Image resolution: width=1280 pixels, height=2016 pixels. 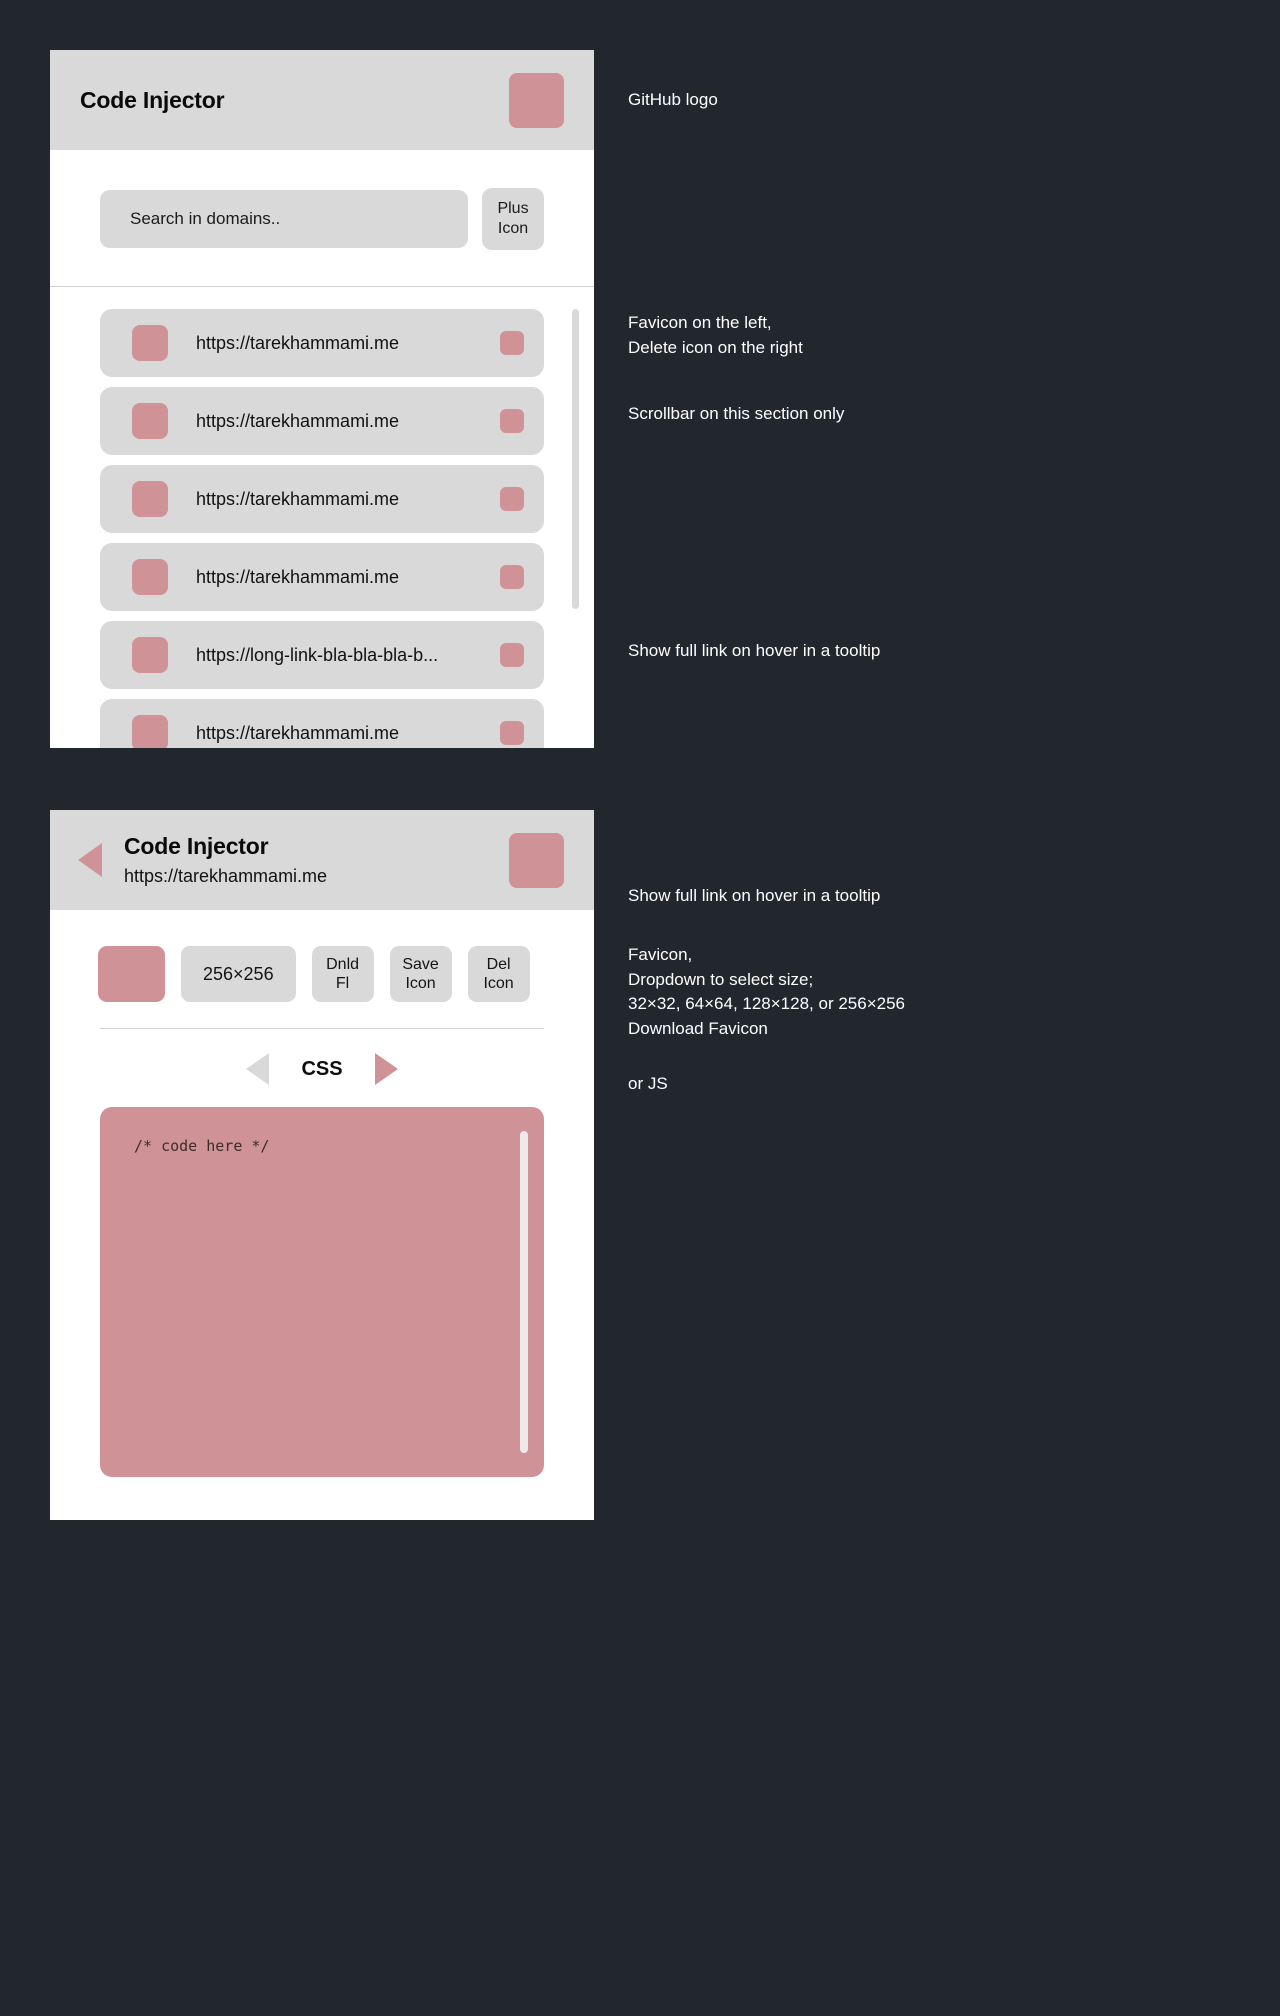 I want to click on popup-title: Code Injector, so click(x=152, y=99).